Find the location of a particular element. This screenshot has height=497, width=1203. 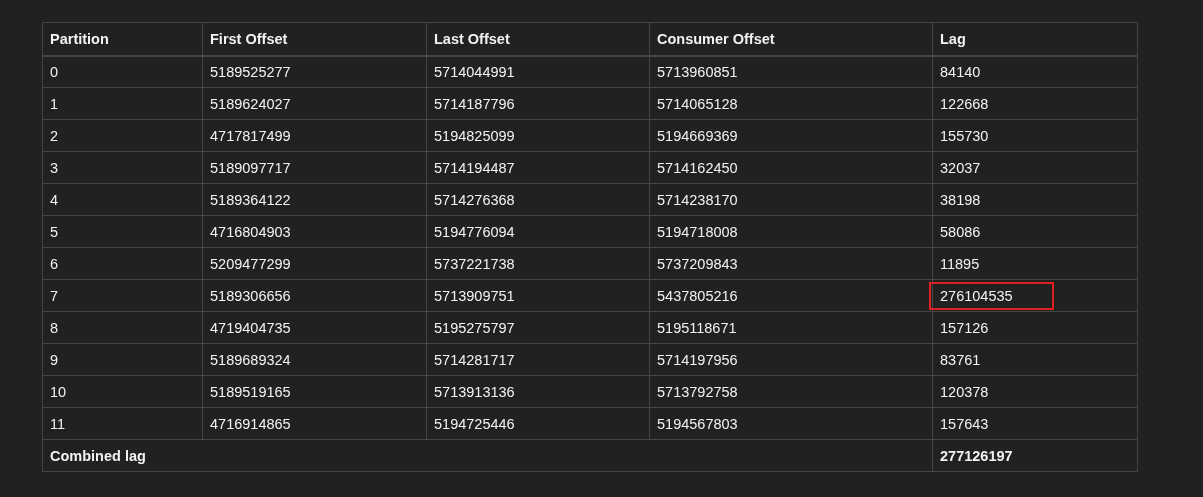

column-header: Consumer Offset is located at coordinates (791, 39).